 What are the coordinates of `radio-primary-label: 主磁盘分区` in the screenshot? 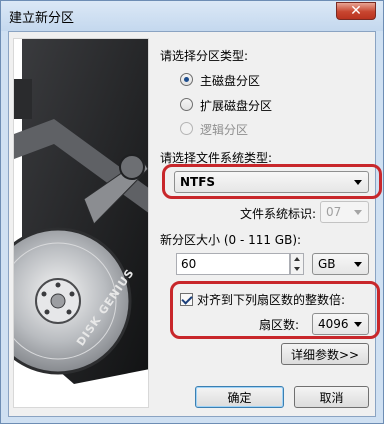 It's located at (230, 80).